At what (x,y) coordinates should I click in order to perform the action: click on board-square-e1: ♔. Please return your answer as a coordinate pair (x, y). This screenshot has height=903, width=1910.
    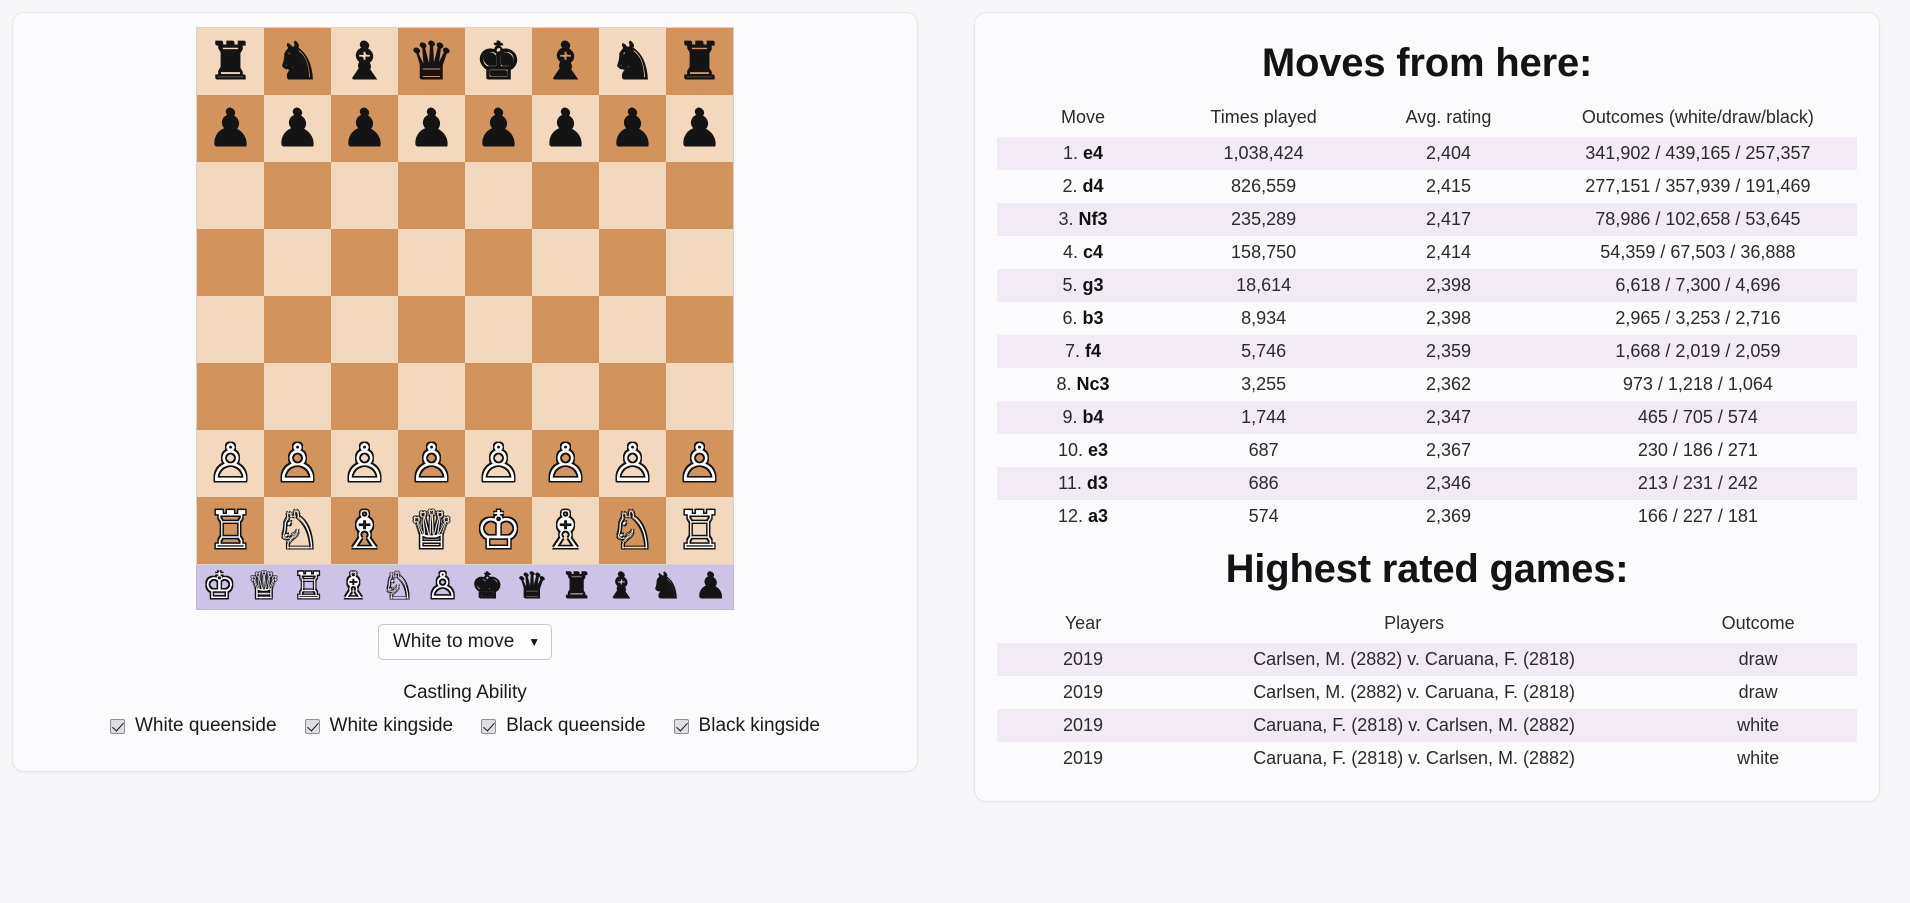
    Looking at the image, I should click on (498, 530).